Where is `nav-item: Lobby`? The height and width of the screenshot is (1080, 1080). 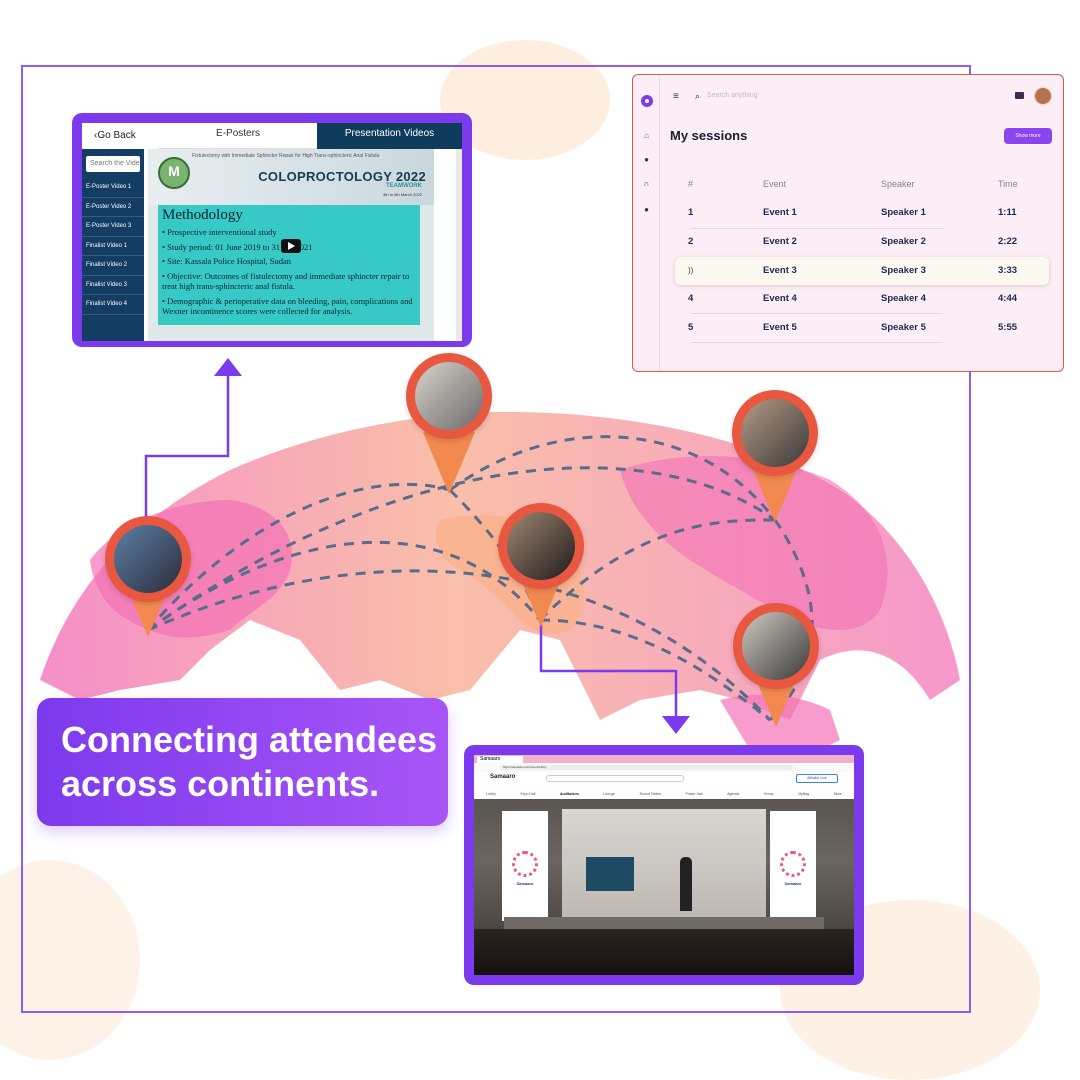
nav-item: Lobby is located at coordinates (491, 791).